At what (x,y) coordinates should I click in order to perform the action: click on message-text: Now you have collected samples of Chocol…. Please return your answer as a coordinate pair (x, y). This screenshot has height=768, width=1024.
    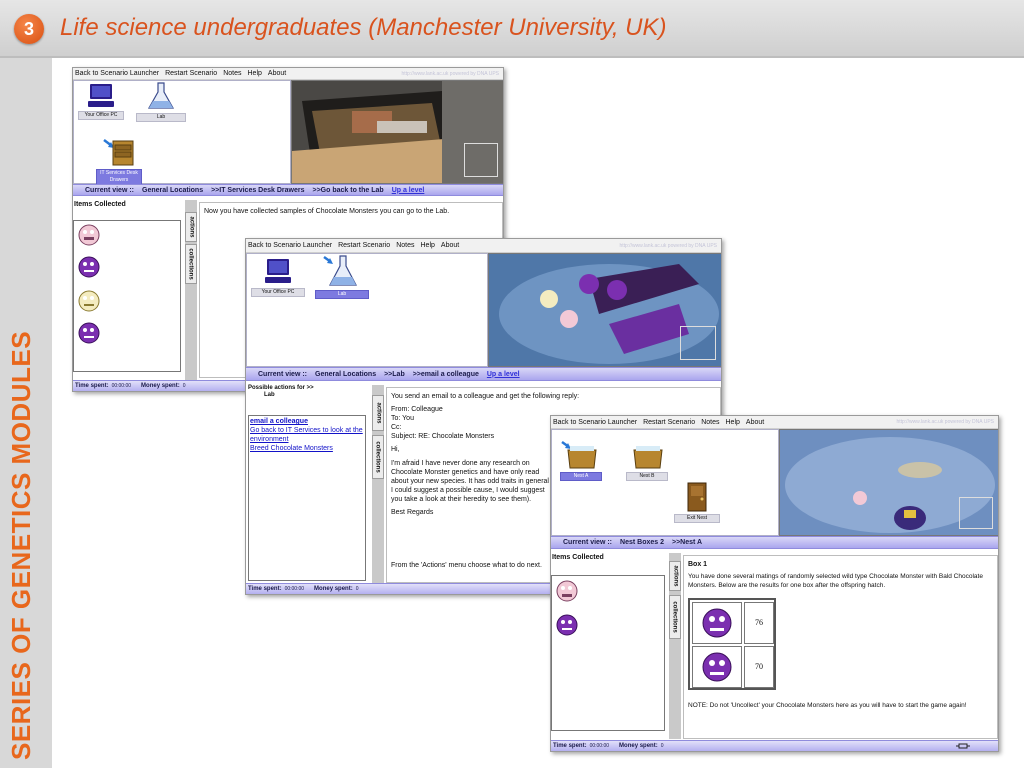
    Looking at the image, I should click on (327, 211).